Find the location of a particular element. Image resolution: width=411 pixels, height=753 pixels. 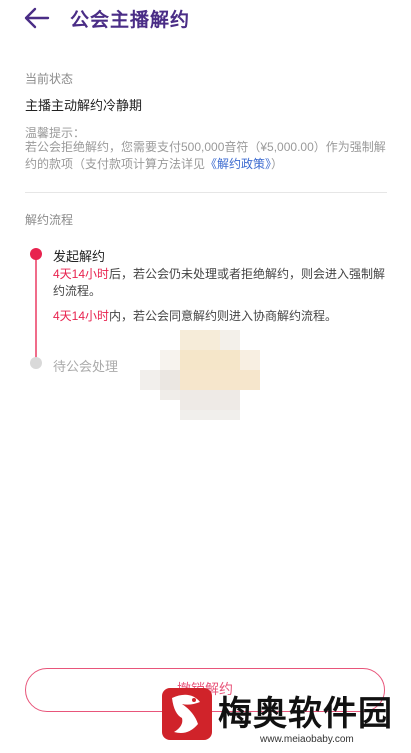

process-label: 解约流程 is located at coordinates (49, 220).